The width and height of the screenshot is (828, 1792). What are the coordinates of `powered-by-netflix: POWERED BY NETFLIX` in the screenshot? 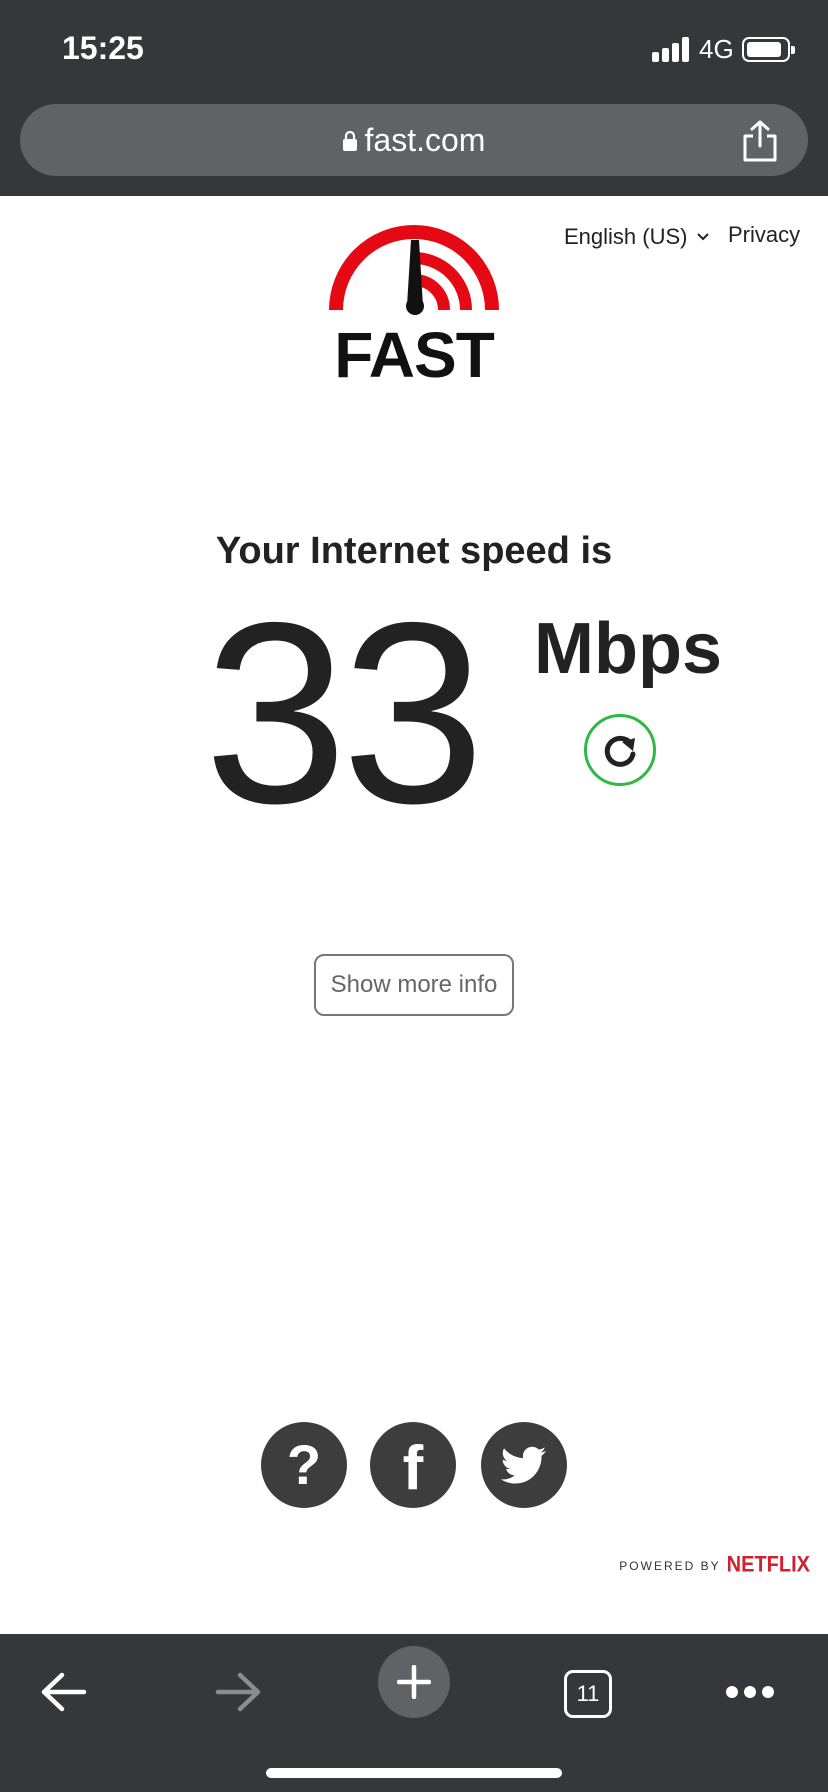 It's located at (714, 1565).